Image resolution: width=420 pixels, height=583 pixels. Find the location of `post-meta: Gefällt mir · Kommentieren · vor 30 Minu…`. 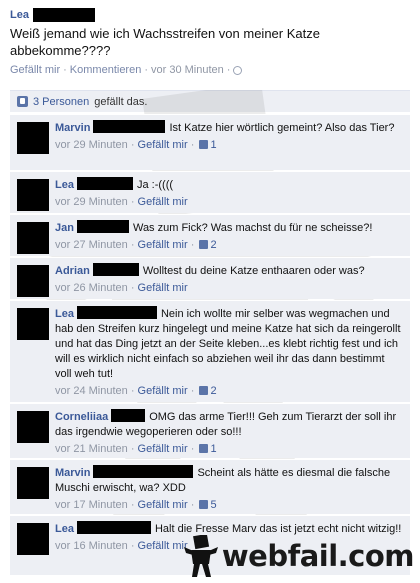

post-meta: Gefällt mir · Kommentieren · vor 30 Minu… is located at coordinates (210, 70).